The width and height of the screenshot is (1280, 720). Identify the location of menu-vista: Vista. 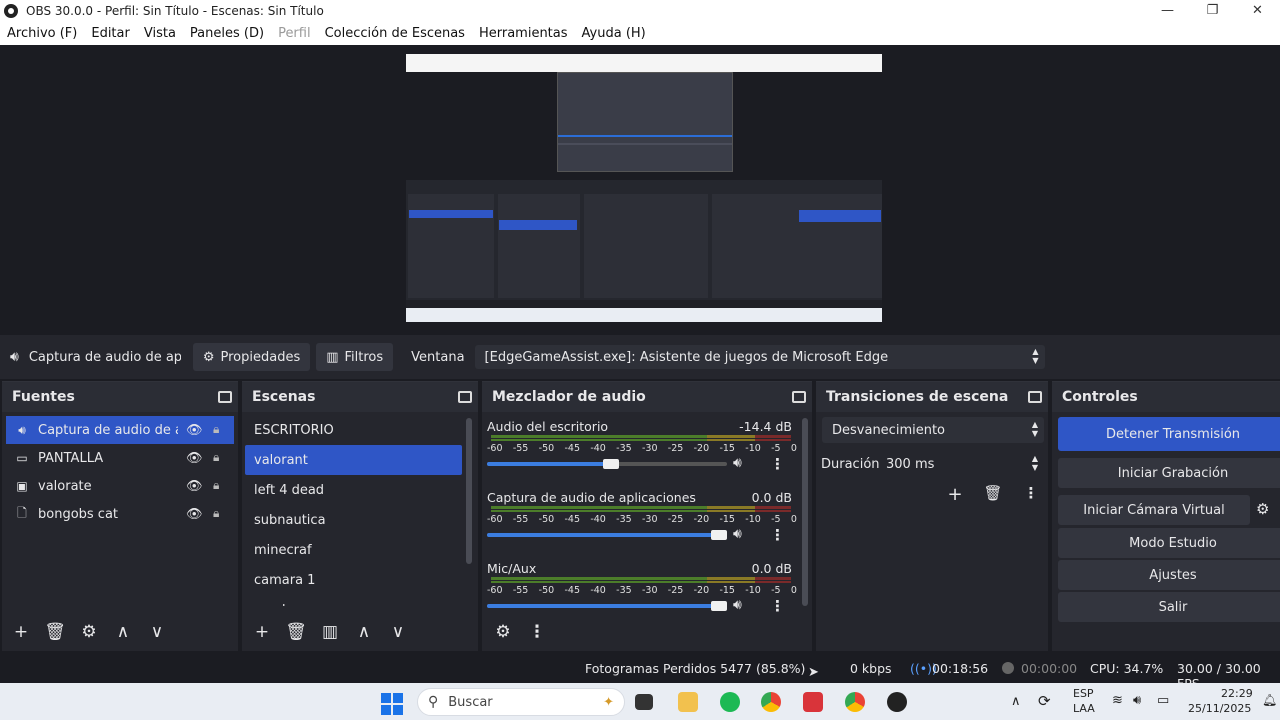
(160, 33).